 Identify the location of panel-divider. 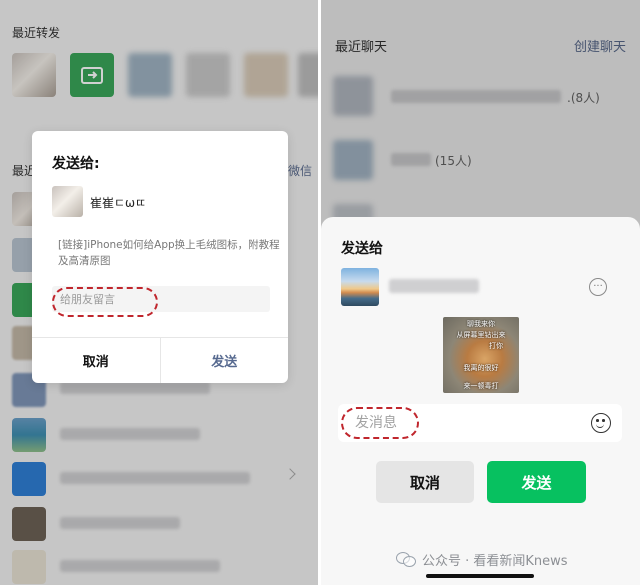
(319, 292).